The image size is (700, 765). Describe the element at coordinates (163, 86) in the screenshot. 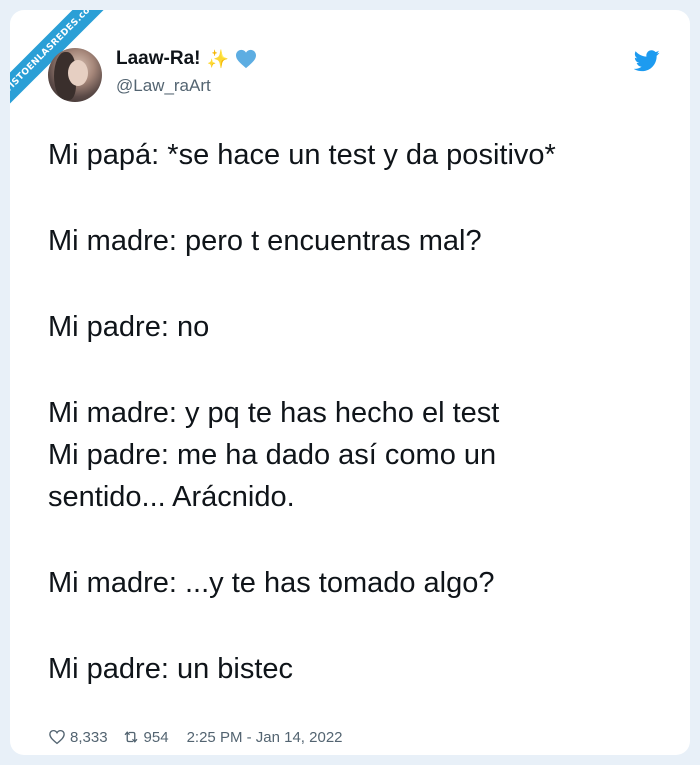

I see `author-handle: @Law_raArt` at that location.